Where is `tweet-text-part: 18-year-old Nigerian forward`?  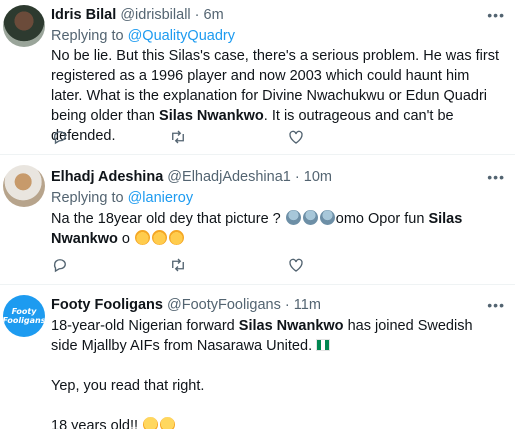
tweet-text-part: 18-year-old Nigerian forward is located at coordinates (145, 326).